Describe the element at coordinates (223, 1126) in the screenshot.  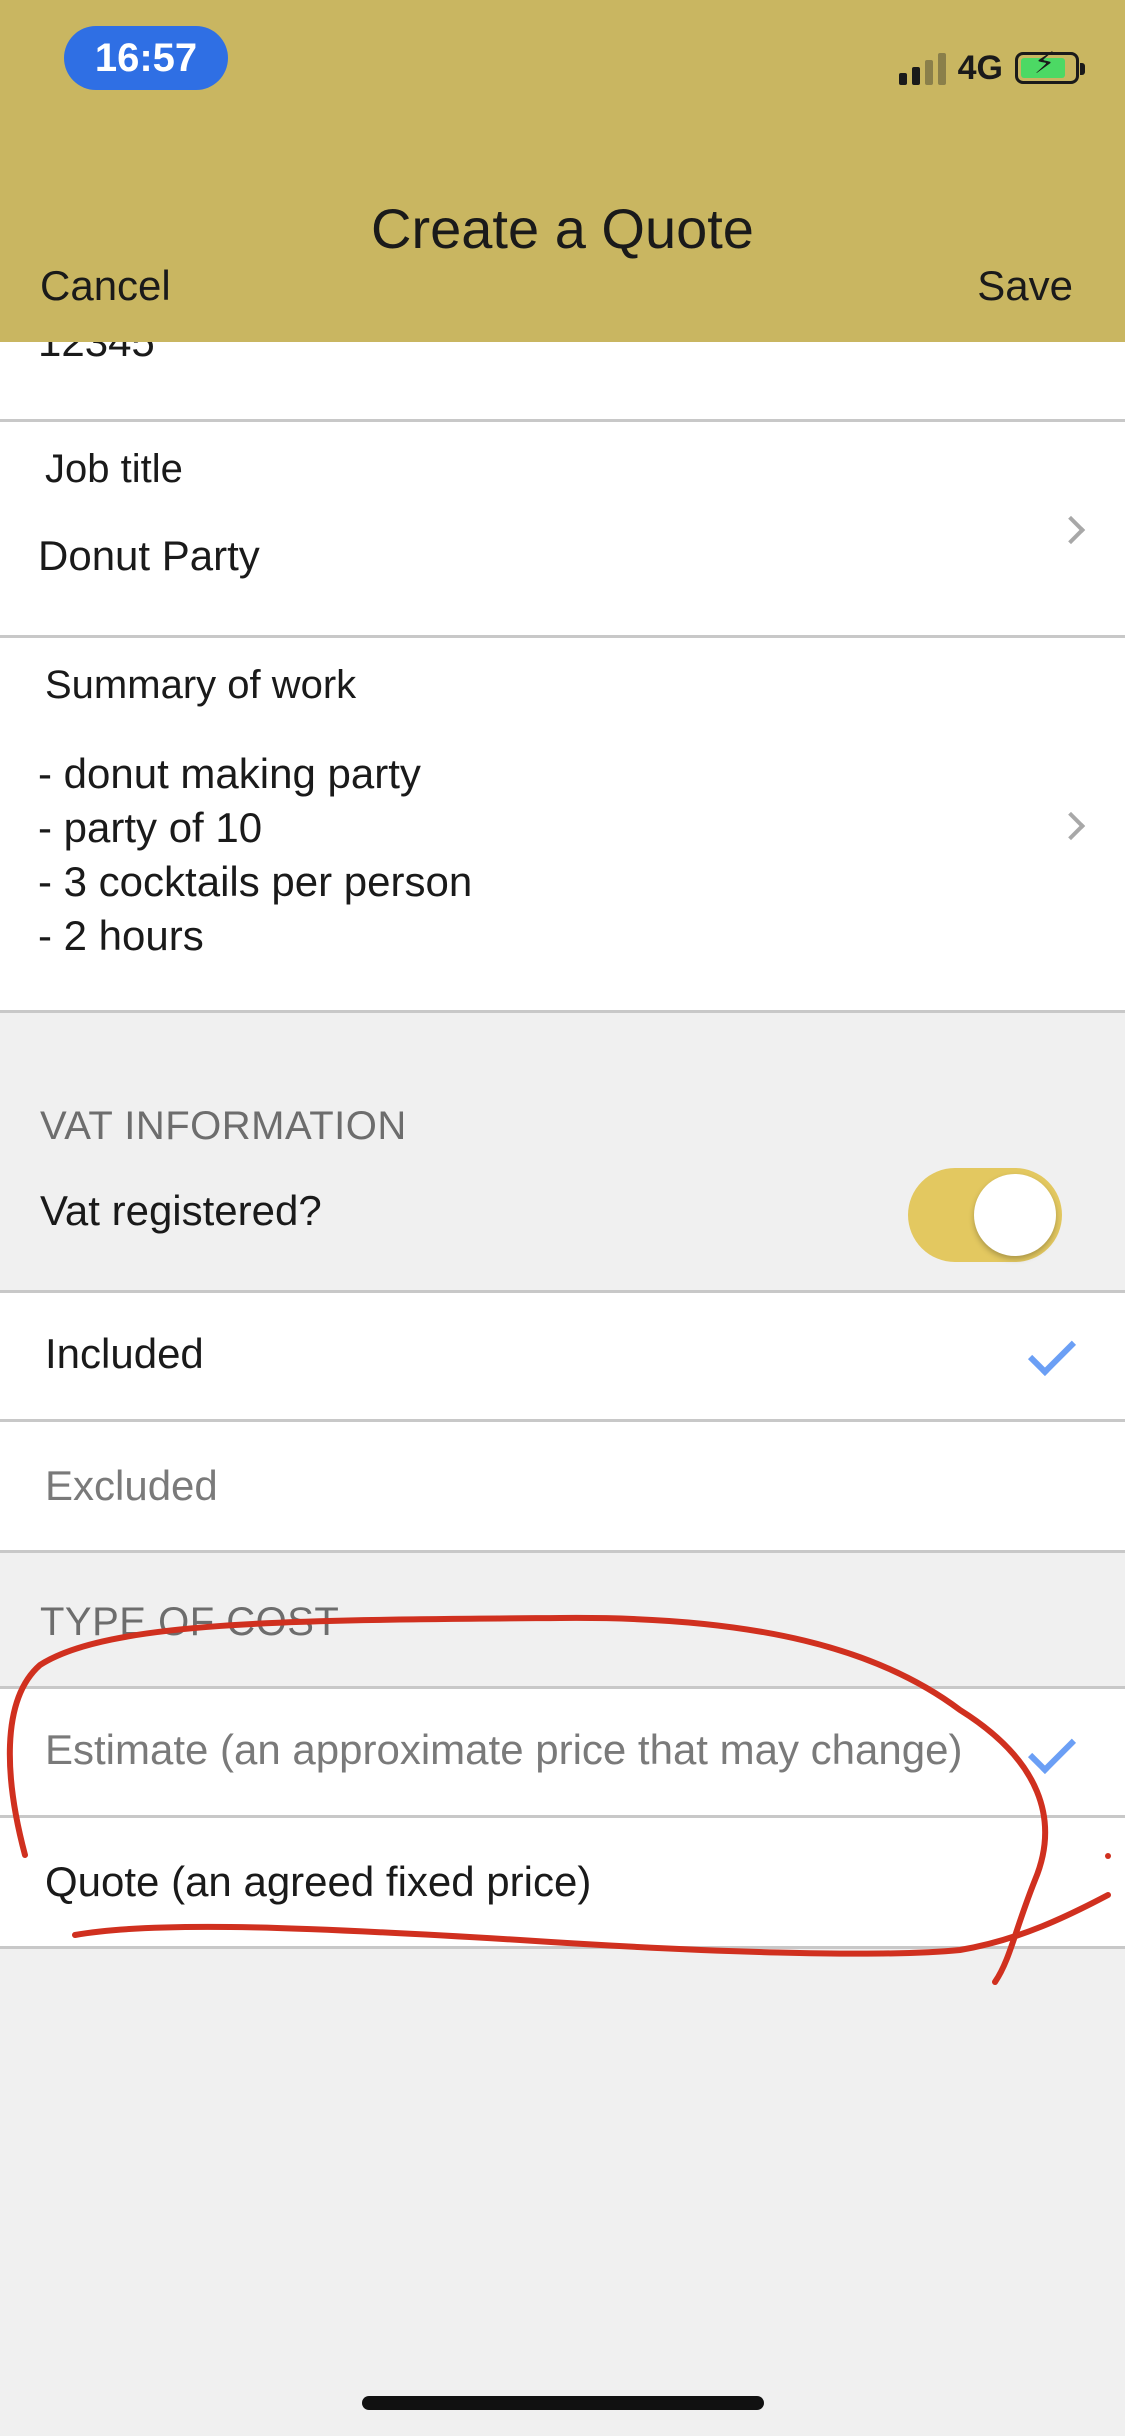
I see `vat-section-header: VAT INFORMATION` at that location.